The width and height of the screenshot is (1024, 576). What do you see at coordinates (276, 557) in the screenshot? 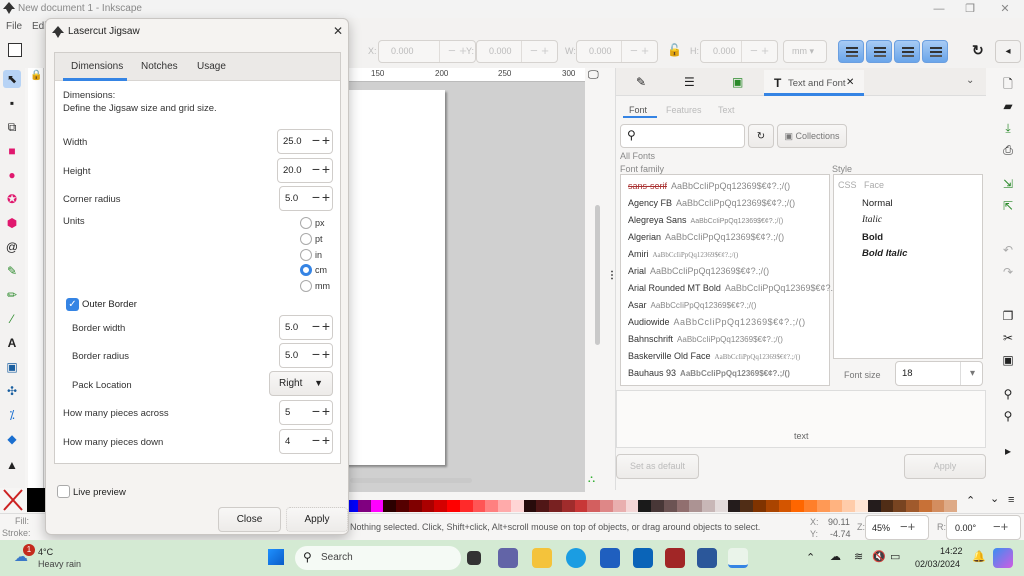
I see `start-icon` at bounding box center [276, 557].